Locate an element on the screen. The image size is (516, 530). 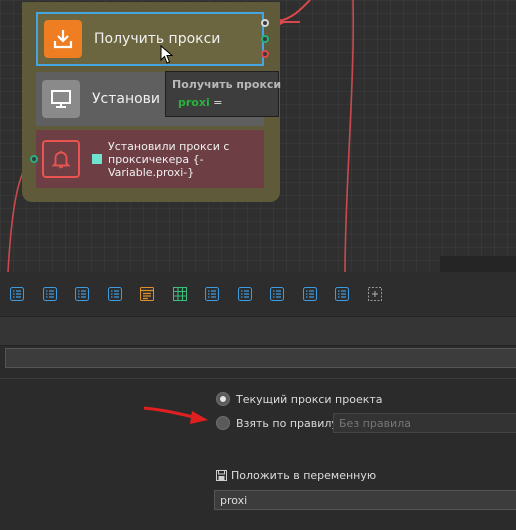
properties-header is located at coordinates (258, 331).